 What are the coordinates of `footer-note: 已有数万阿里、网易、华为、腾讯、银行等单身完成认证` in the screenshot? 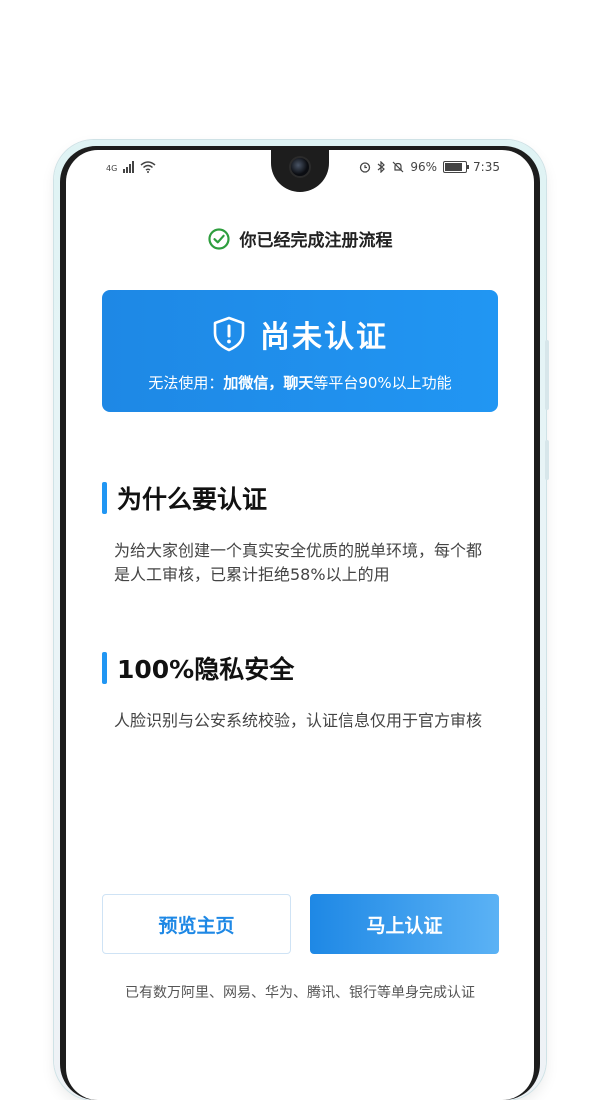 It's located at (300, 993).